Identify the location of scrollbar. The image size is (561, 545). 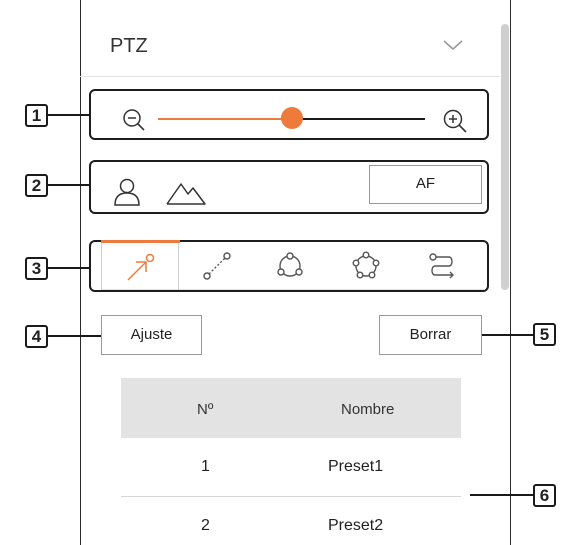
(505, 157).